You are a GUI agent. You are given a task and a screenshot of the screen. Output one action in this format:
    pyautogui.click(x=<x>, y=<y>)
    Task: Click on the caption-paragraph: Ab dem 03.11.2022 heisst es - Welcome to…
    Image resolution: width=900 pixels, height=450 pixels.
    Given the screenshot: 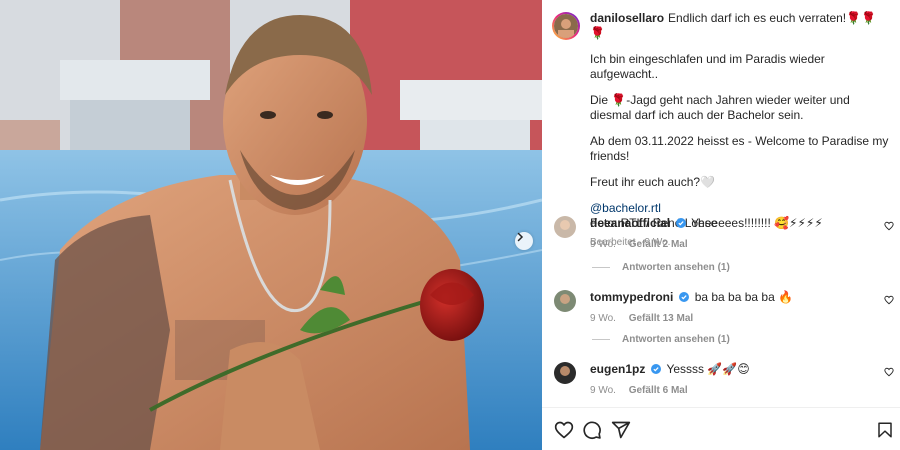 What is the action you would take?
    pyautogui.click(x=739, y=148)
    